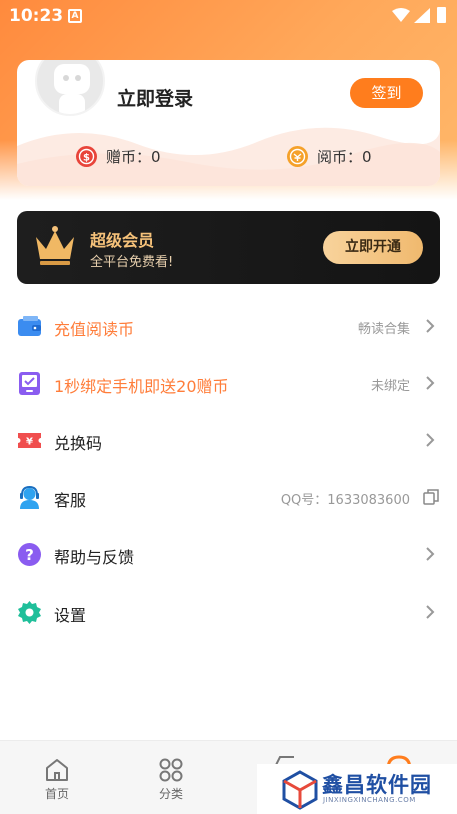 The width and height of the screenshot is (457, 814). Describe the element at coordinates (228, 497) in the screenshot. I see `menu-item-customer-service: 客服 QQ号：1633083600` at that location.